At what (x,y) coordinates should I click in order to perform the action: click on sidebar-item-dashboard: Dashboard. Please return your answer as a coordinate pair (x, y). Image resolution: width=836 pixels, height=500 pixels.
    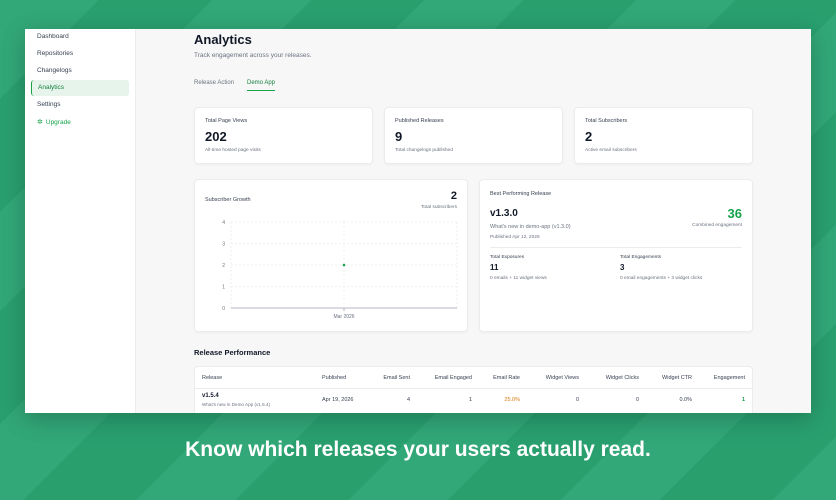
    Looking at the image, I should click on (80, 37).